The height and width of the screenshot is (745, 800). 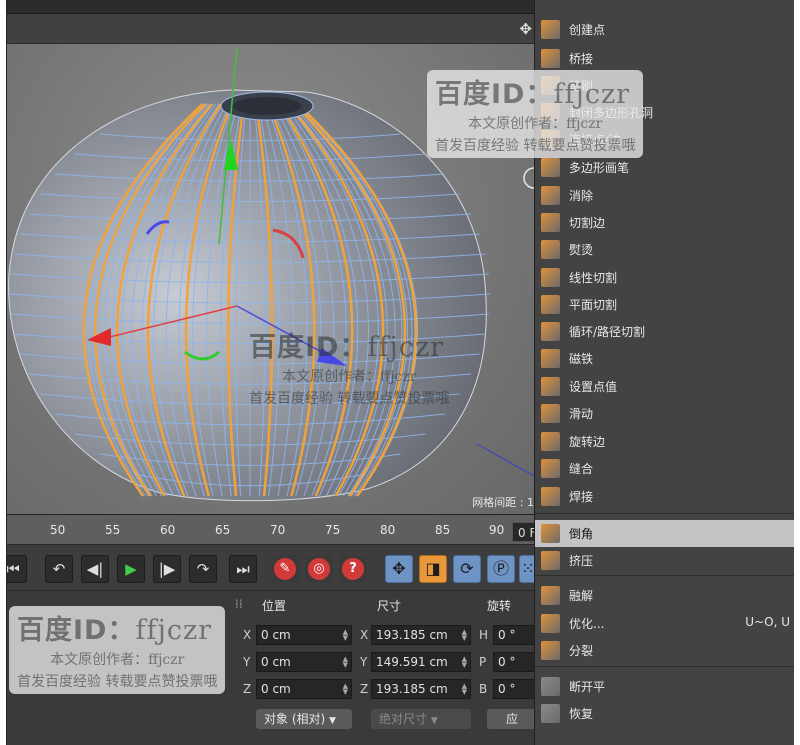 What do you see at coordinates (512, 719) in the screenshot?
I see `apply-button: 应` at bounding box center [512, 719].